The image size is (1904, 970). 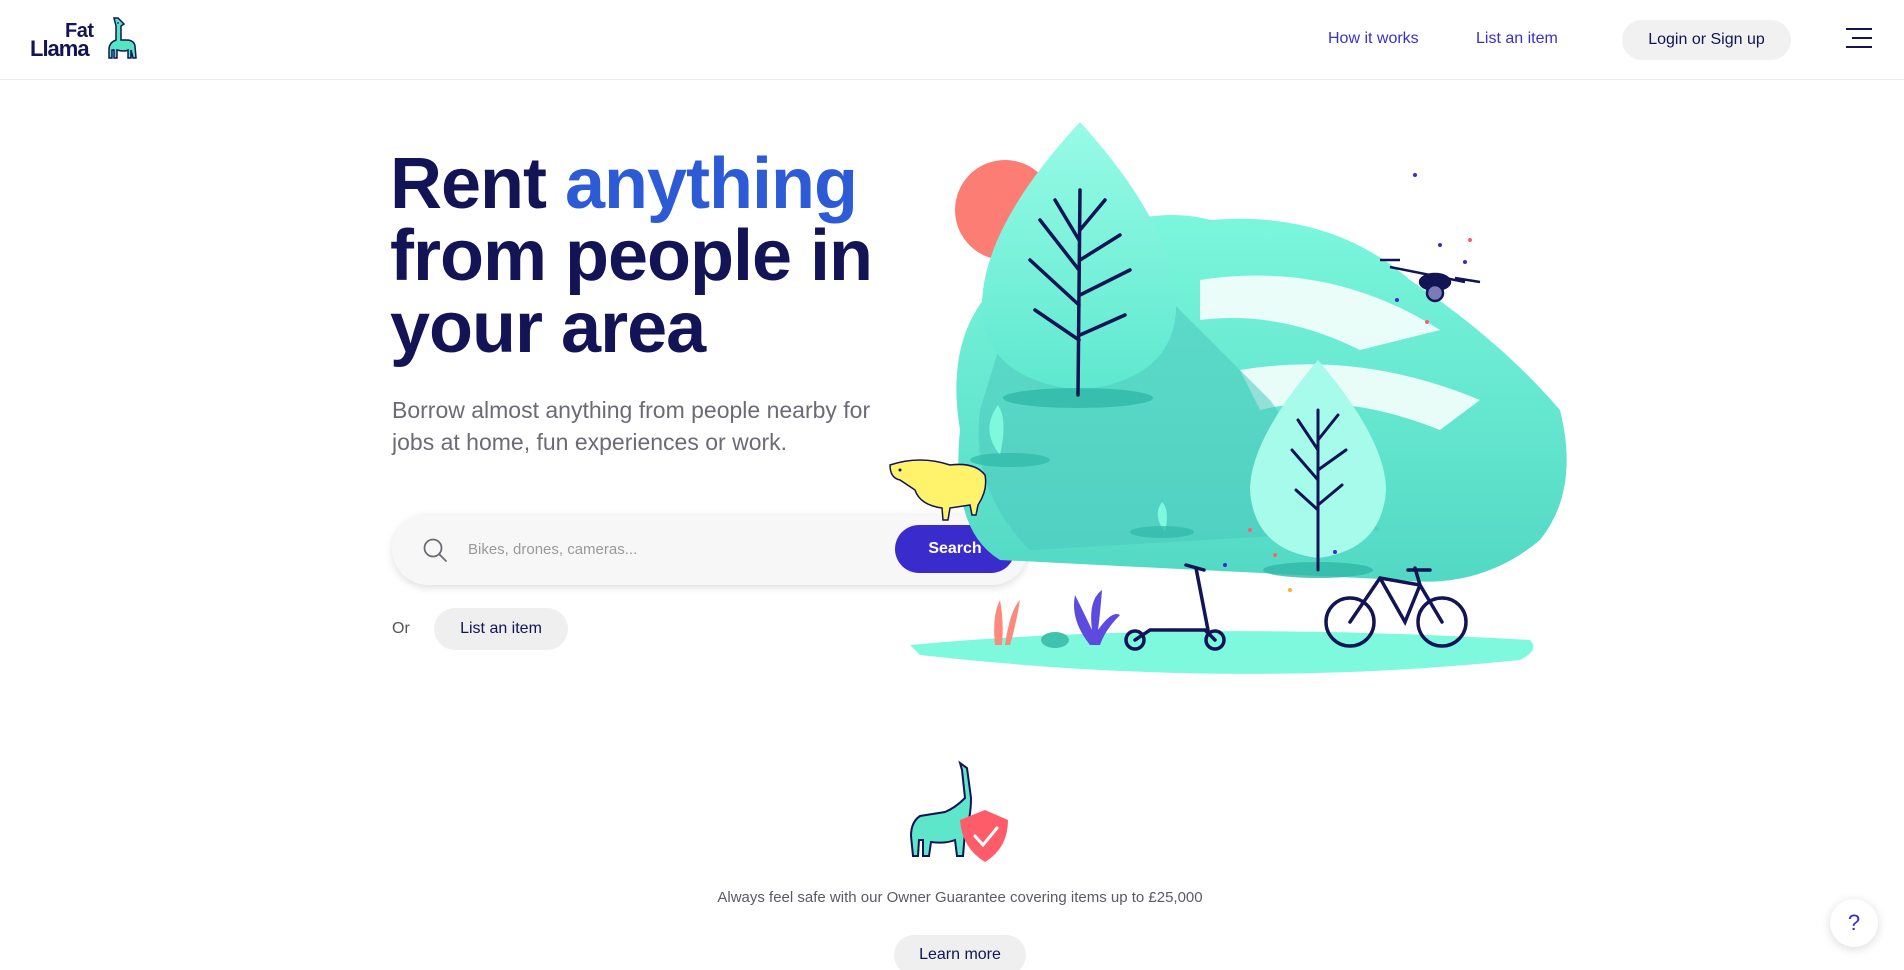 What do you see at coordinates (1517, 39) in the screenshot?
I see `nav-list-an-item: List an item` at bounding box center [1517, 39].